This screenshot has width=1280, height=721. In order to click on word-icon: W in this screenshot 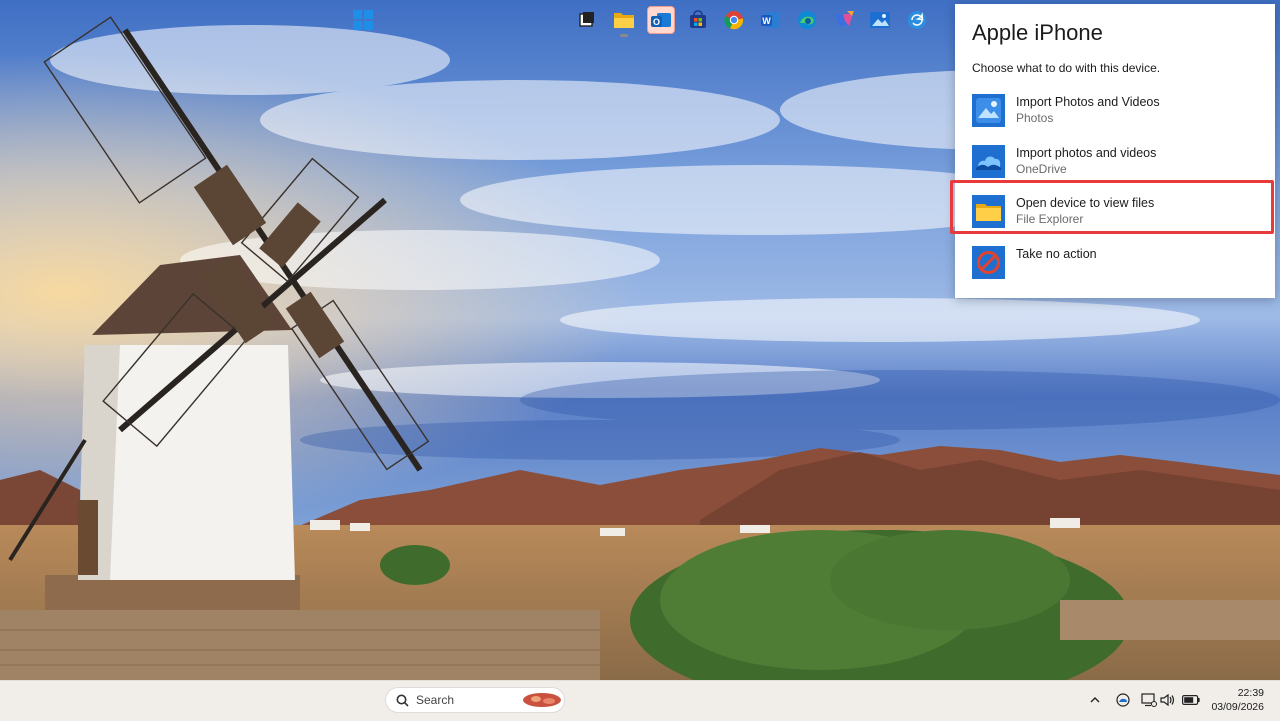, I will do `click(770, 20)`.